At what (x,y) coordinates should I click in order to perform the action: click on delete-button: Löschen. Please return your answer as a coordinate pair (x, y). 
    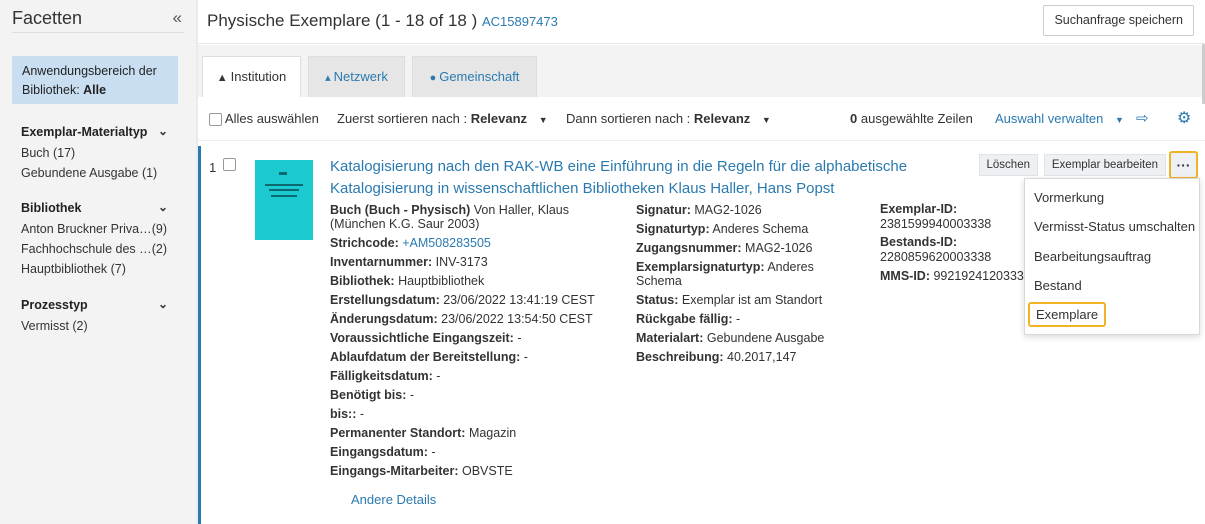
    Looking at the image, I should click on (1008, 165).